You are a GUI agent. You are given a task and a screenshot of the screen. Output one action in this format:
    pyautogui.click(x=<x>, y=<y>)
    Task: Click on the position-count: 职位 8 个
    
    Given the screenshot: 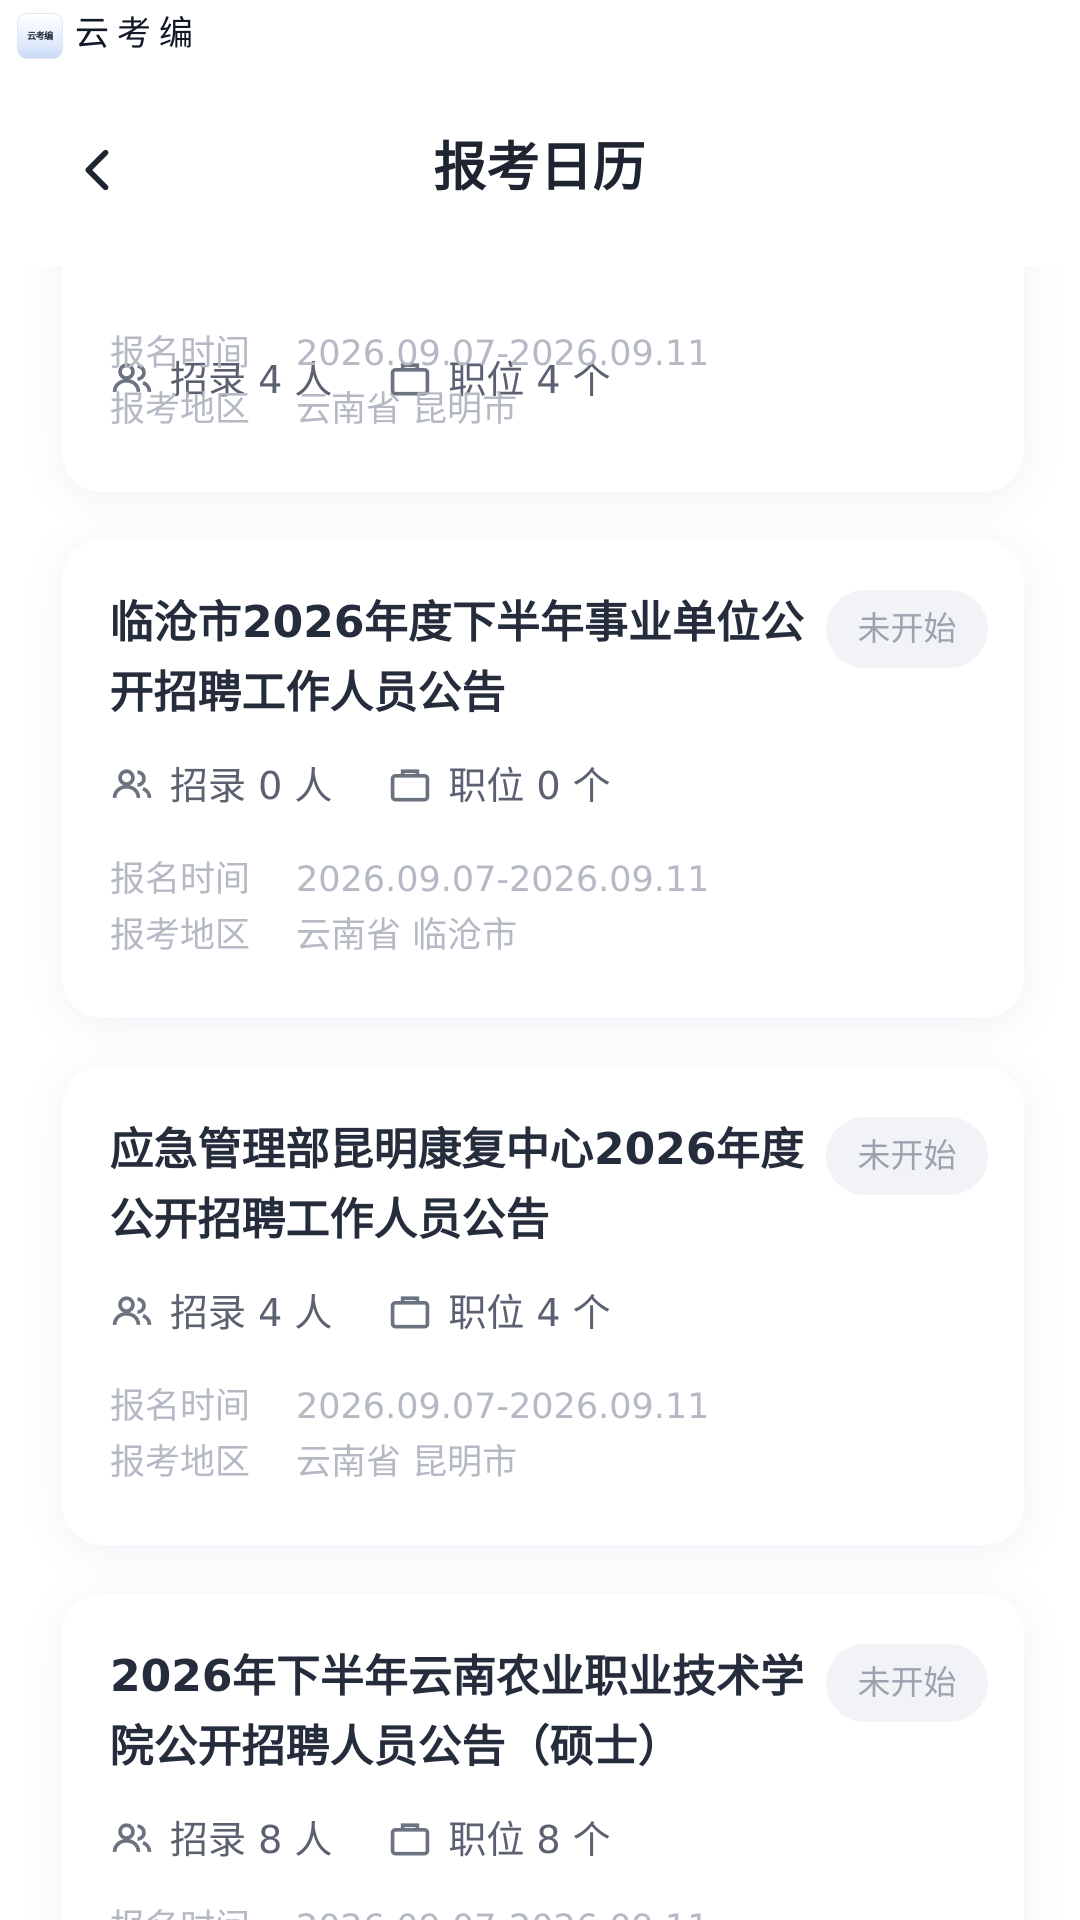 What is the action you would take?
    pyautogui.click(x=529, y=1840)
    